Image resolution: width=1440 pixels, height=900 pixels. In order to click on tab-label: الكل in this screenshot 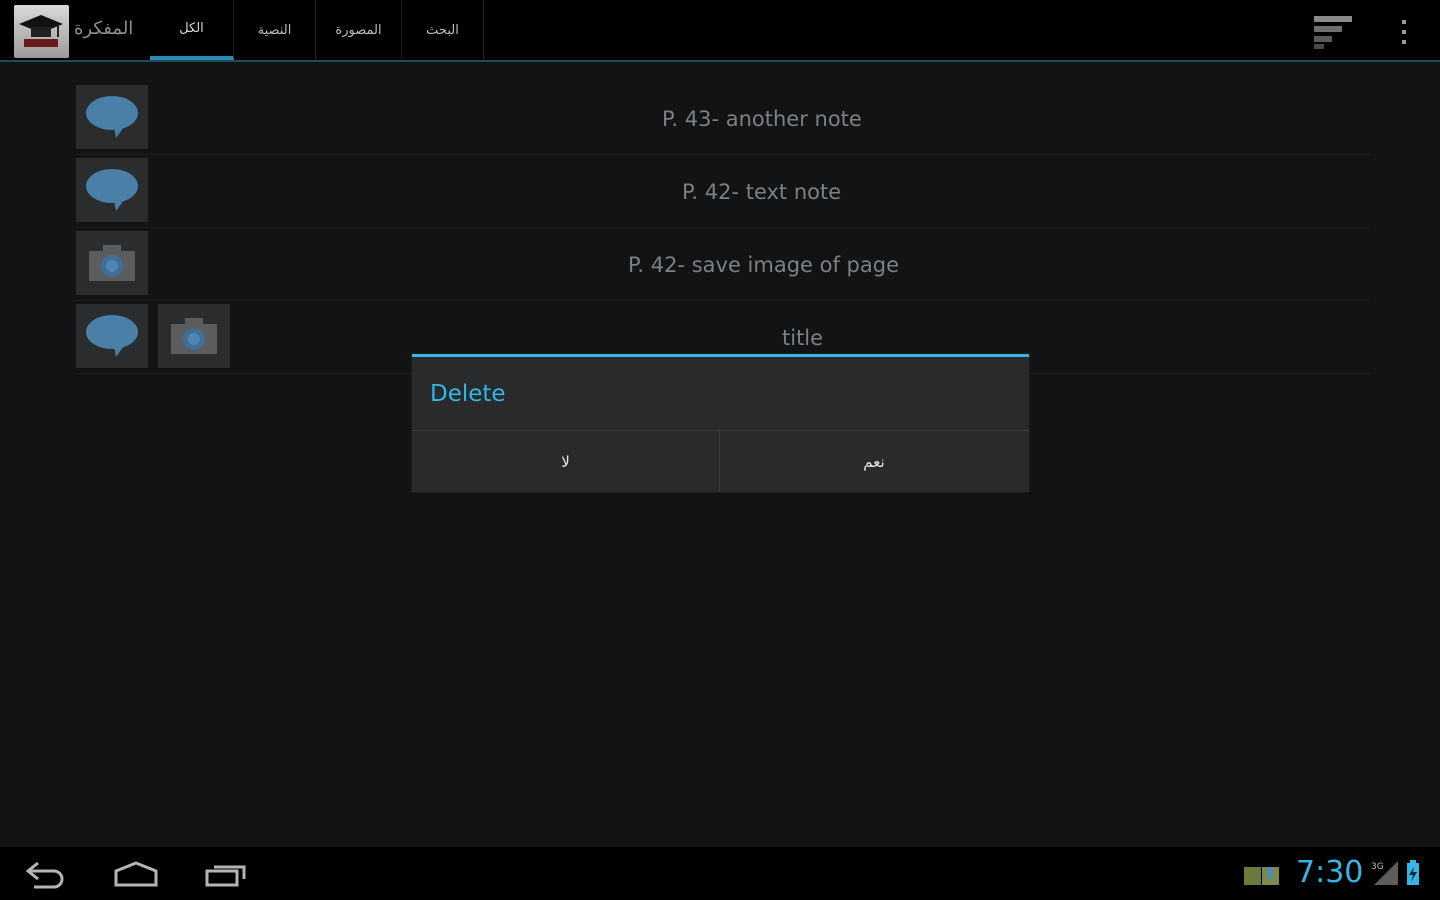, I will do `click(191, 28)`.